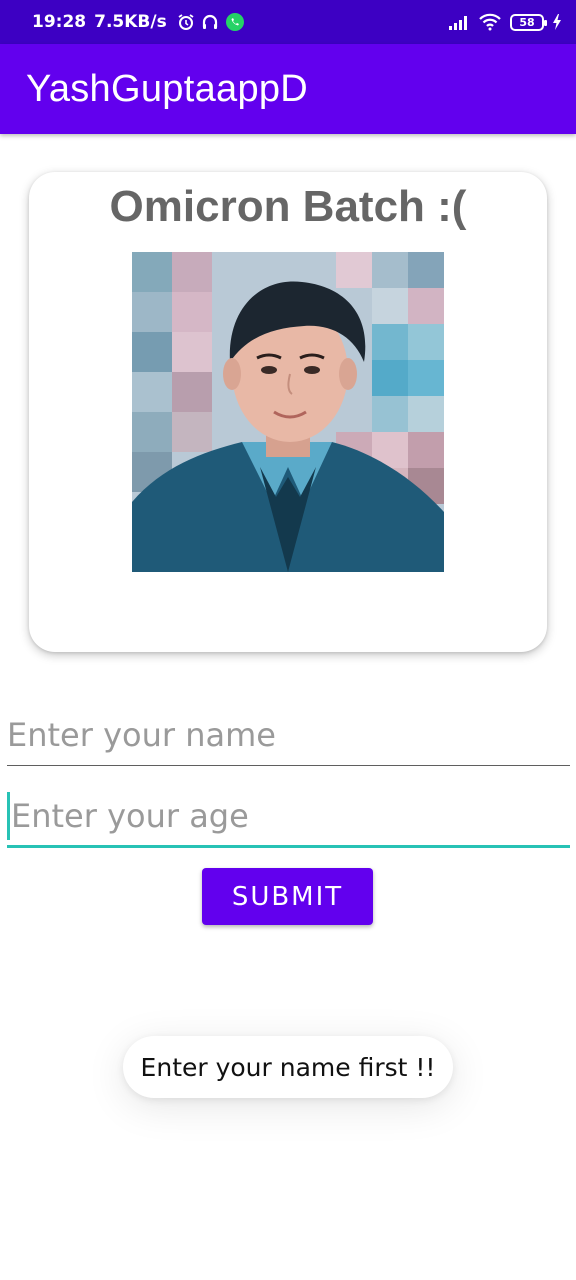  What do you see at coordinates (186, 22) in the screenshot?
I see `alarm-icon` at bounding box center [186, 22].